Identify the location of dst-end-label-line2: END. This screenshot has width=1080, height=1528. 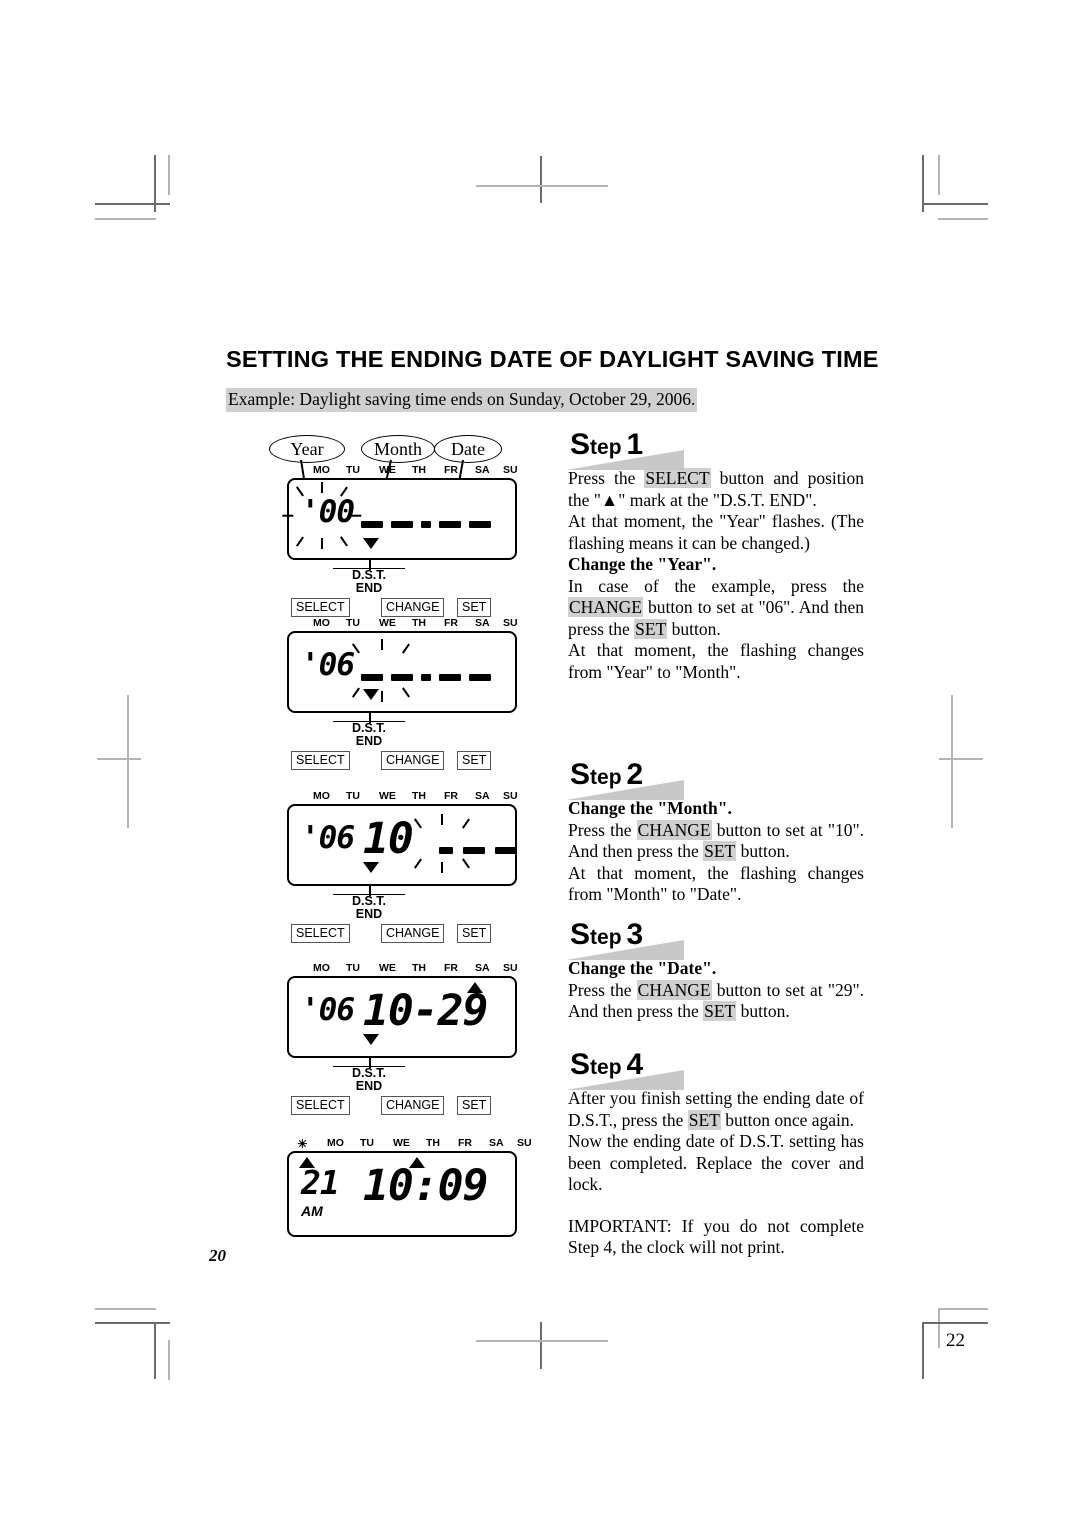
(369, 741).